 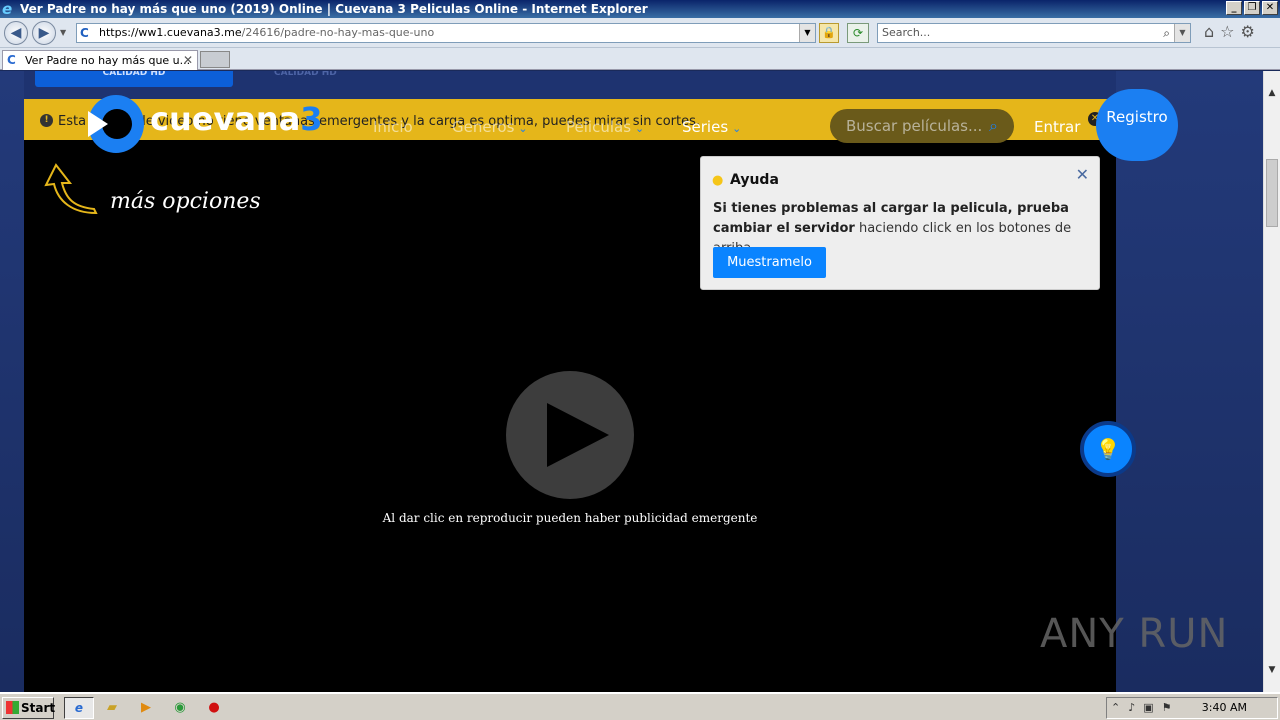 What do you see at coordinates (640, 706) in the screenshot?
I see `taskbar: Start e ▰ ▶ ◉ ● ⌃♪▣⚑ 3:40 AM` at bounding box center [640, 706].